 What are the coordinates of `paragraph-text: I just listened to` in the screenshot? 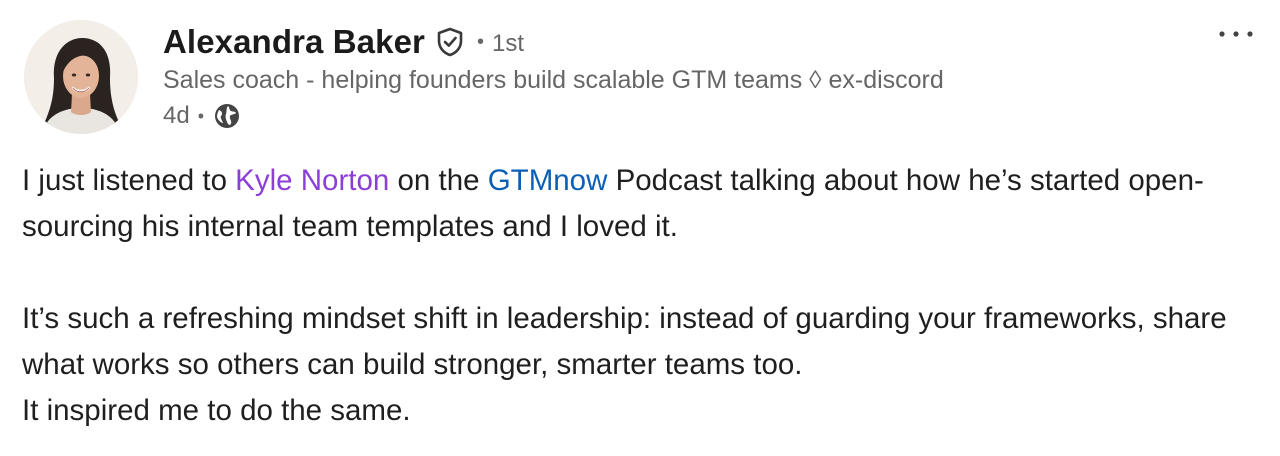 It's located at (129, 180).